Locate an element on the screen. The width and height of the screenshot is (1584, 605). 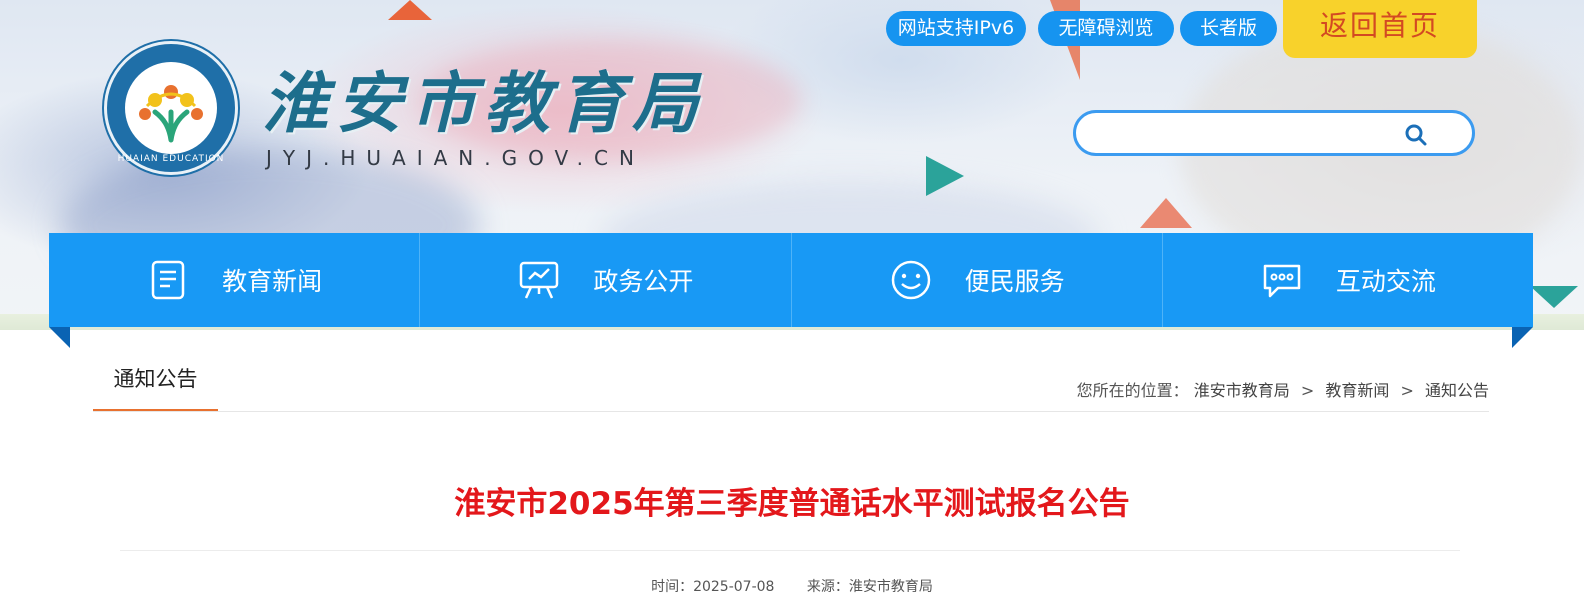
nav-item-government-affairs: 政务公开 is located at coordinates (606, 280).